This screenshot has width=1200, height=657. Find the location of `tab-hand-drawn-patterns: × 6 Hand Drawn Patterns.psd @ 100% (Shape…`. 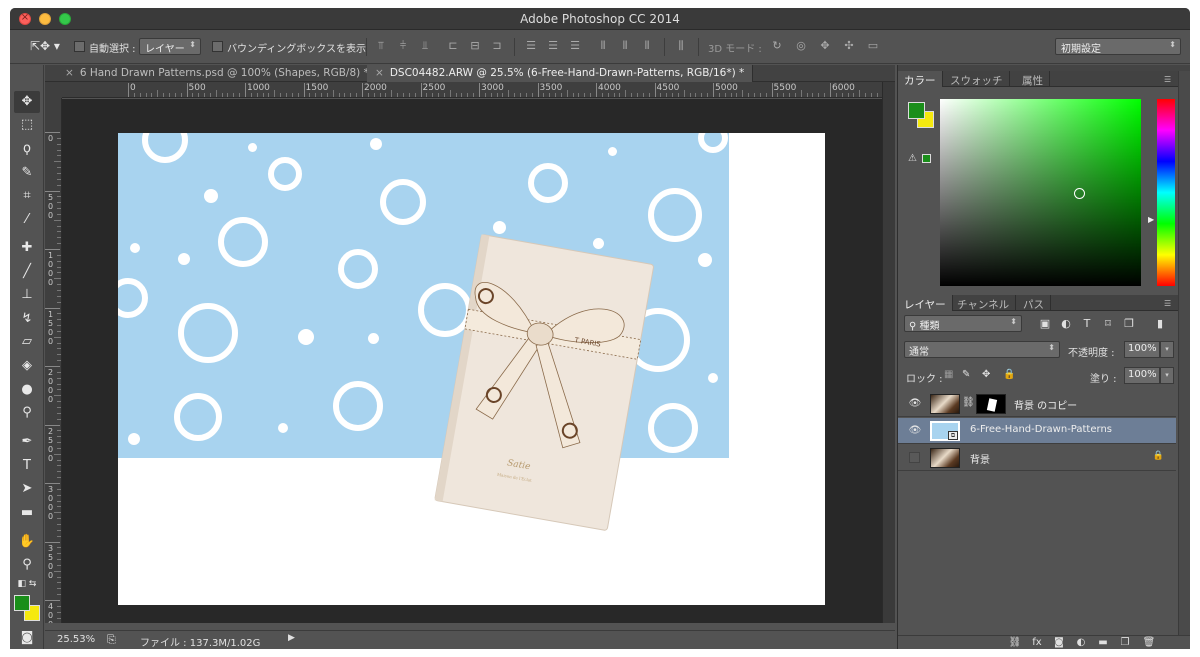

tab-hand-drawn-patterns: × 6 Hand Drawn Patterns.psd @ 100% (Shape… is located at coordinates (217, 73).